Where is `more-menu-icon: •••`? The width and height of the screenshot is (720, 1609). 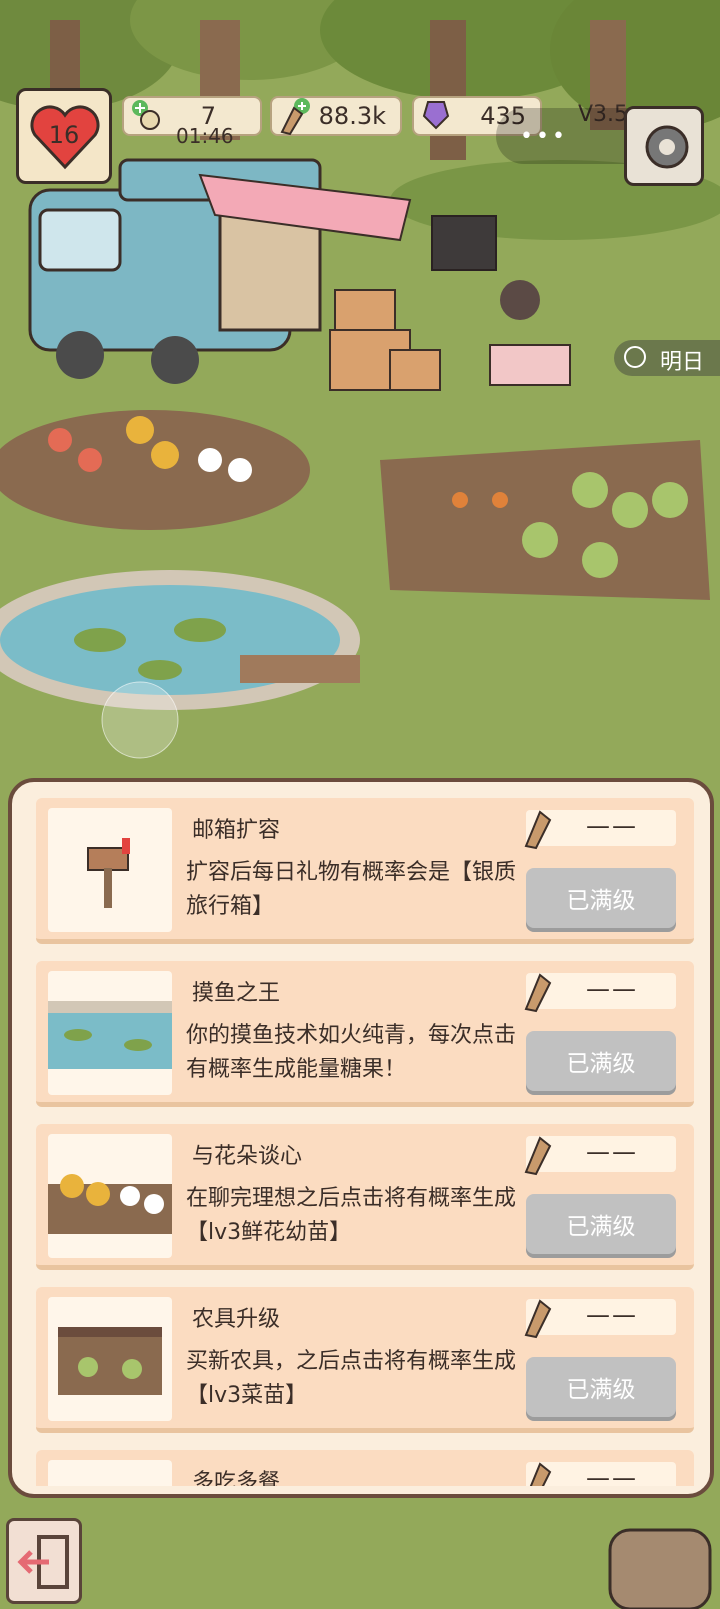 more-menu-icon: ••• is located at coordinates (544, 136).